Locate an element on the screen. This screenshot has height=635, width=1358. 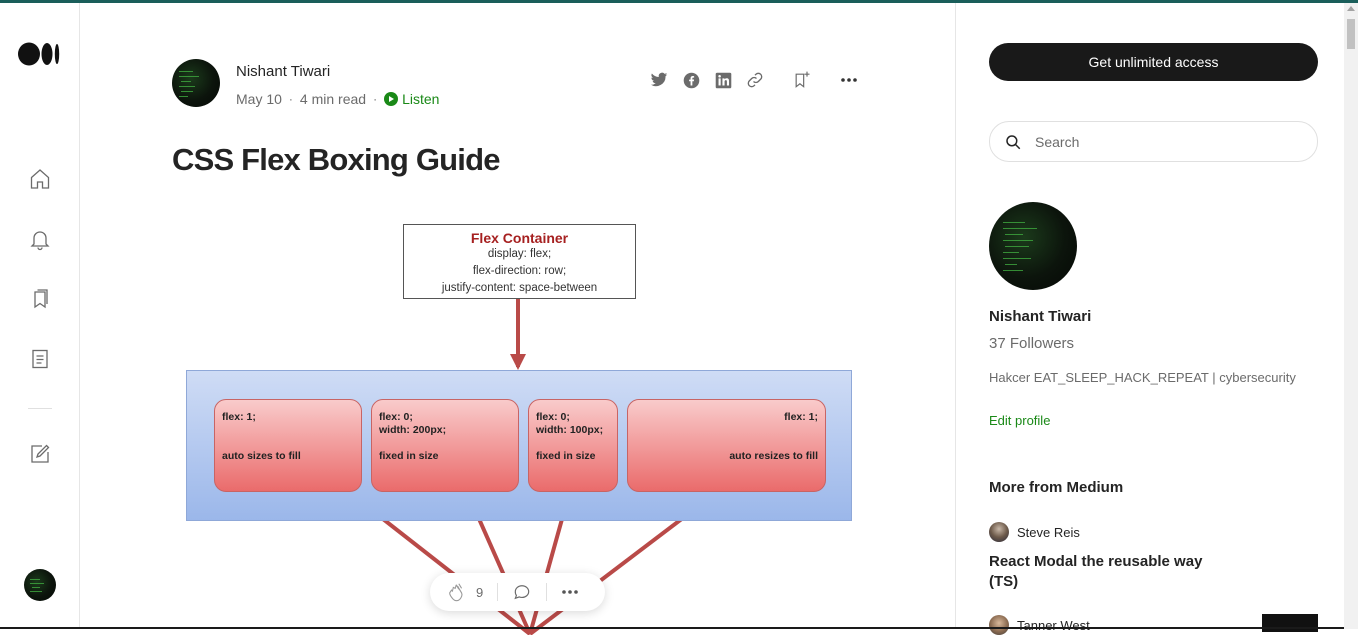
container-prop-line: flex-direction: row; is located at coordinates (519, 271).